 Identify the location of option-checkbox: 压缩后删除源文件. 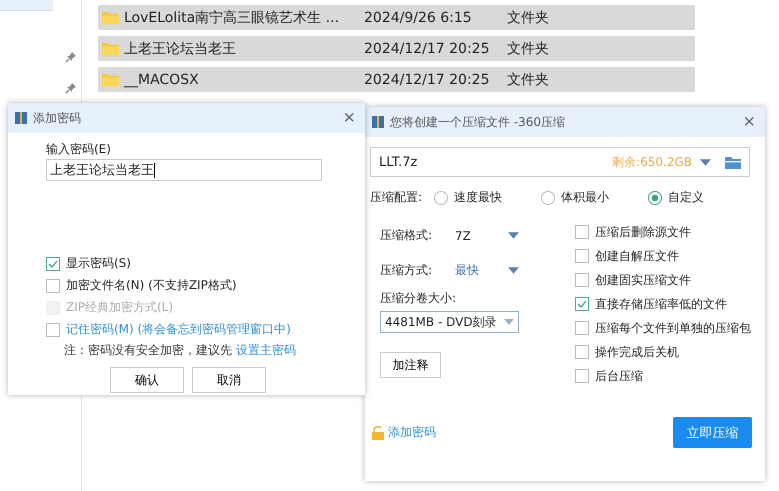
(663, 232).